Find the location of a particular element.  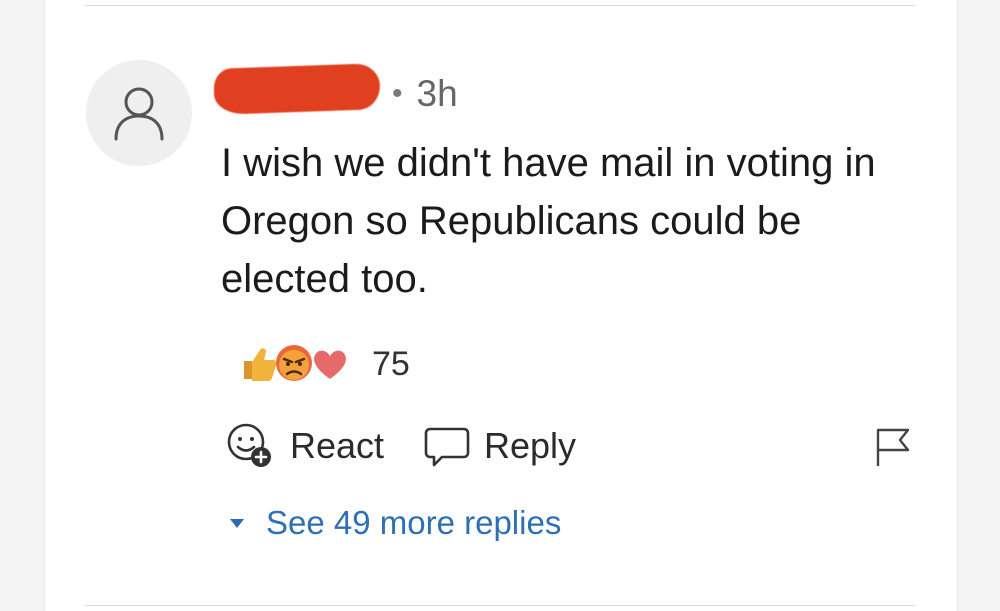

author-name-redacted is located at coordinates (297, 89).